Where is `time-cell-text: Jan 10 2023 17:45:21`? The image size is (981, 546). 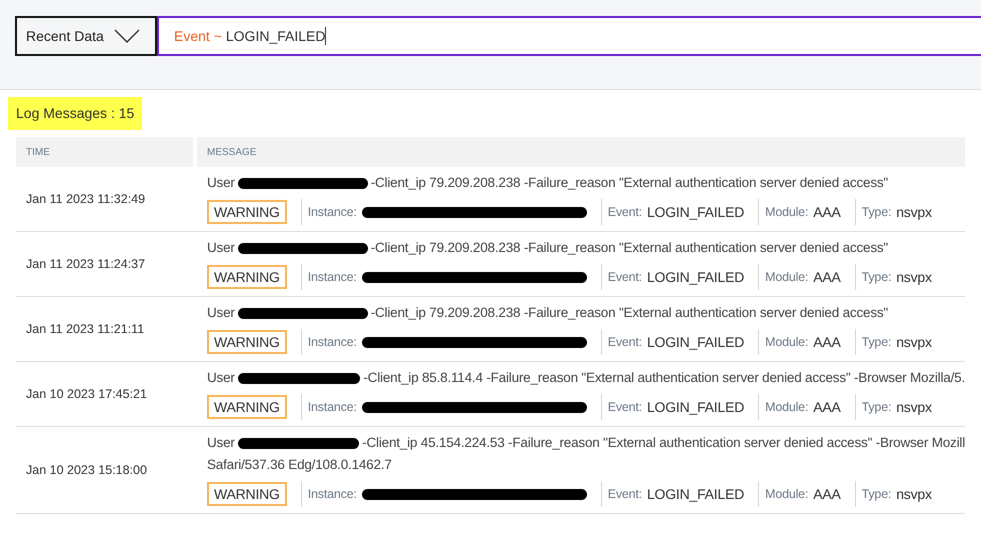 time-cell-text: Jan 10 2023 17:45:21 is located at coordinates (86, 394).